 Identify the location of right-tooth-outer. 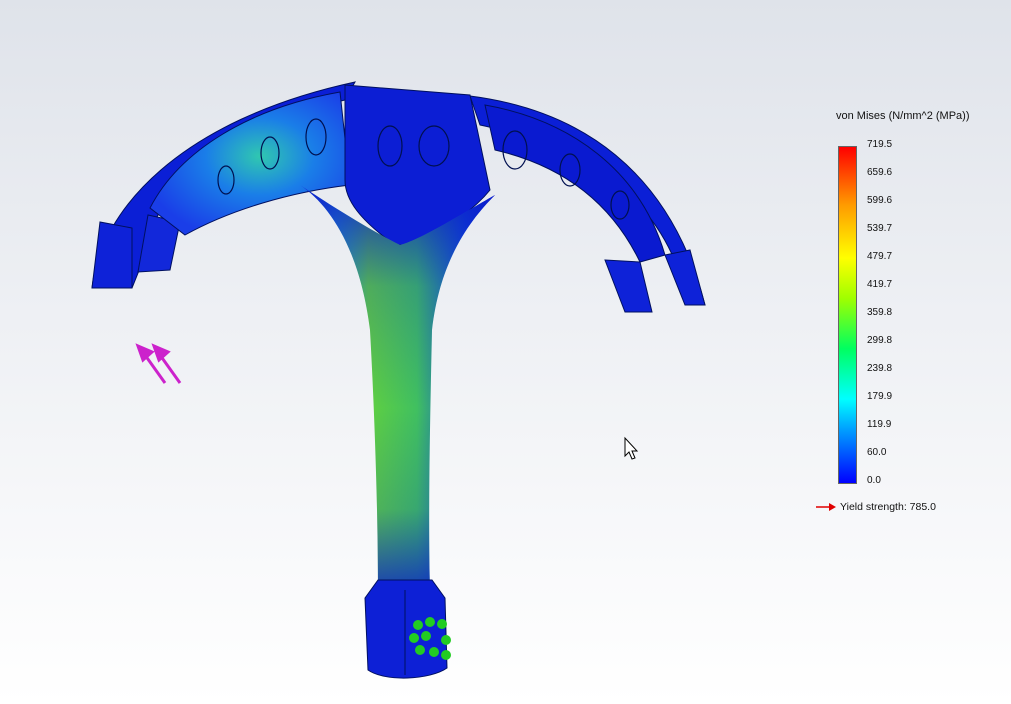
(685, 277).